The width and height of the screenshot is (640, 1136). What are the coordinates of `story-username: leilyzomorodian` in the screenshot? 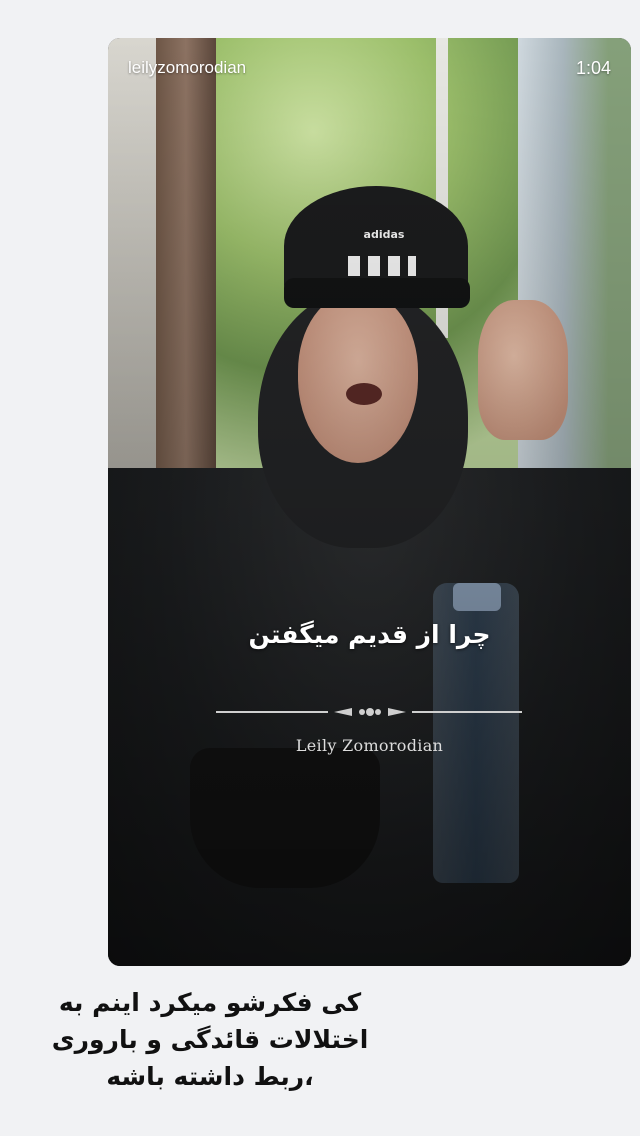 It's located at (187, 68).